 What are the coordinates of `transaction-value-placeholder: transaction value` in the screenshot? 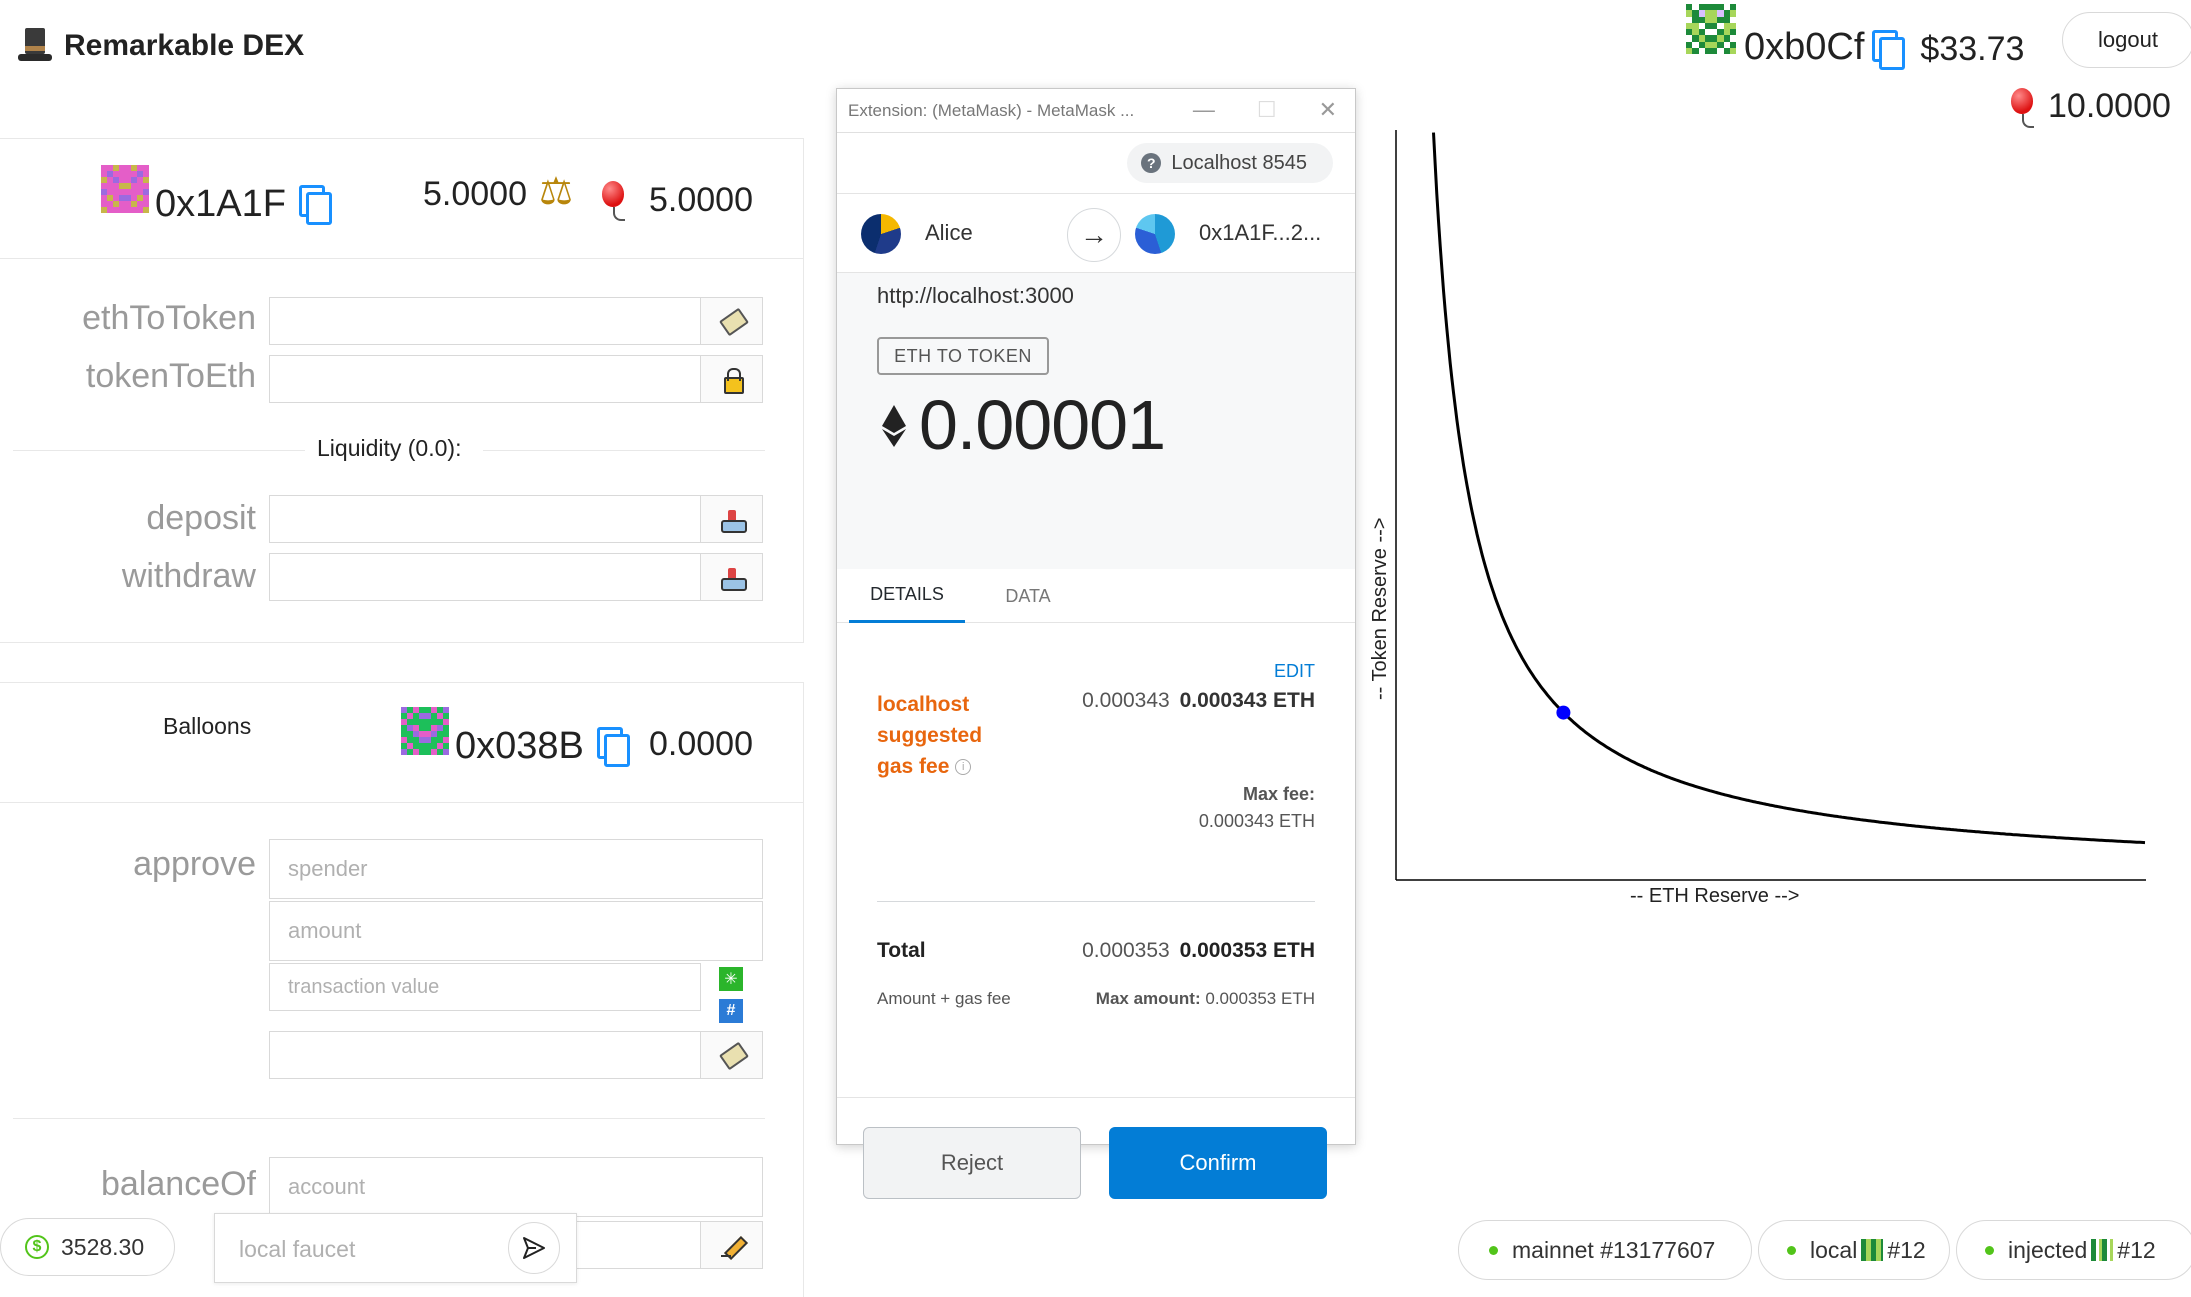 It's located at (364, 986).